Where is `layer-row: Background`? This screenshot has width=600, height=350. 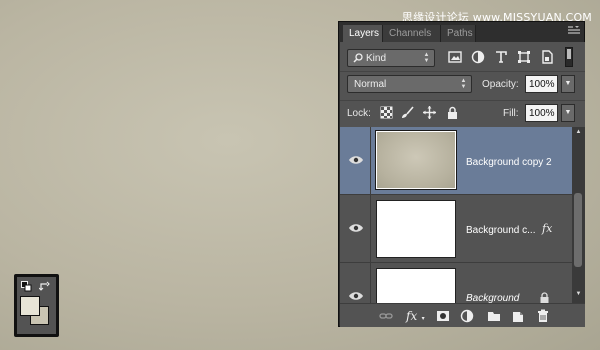
layer-row: Background is located at coordinates (456, 283).